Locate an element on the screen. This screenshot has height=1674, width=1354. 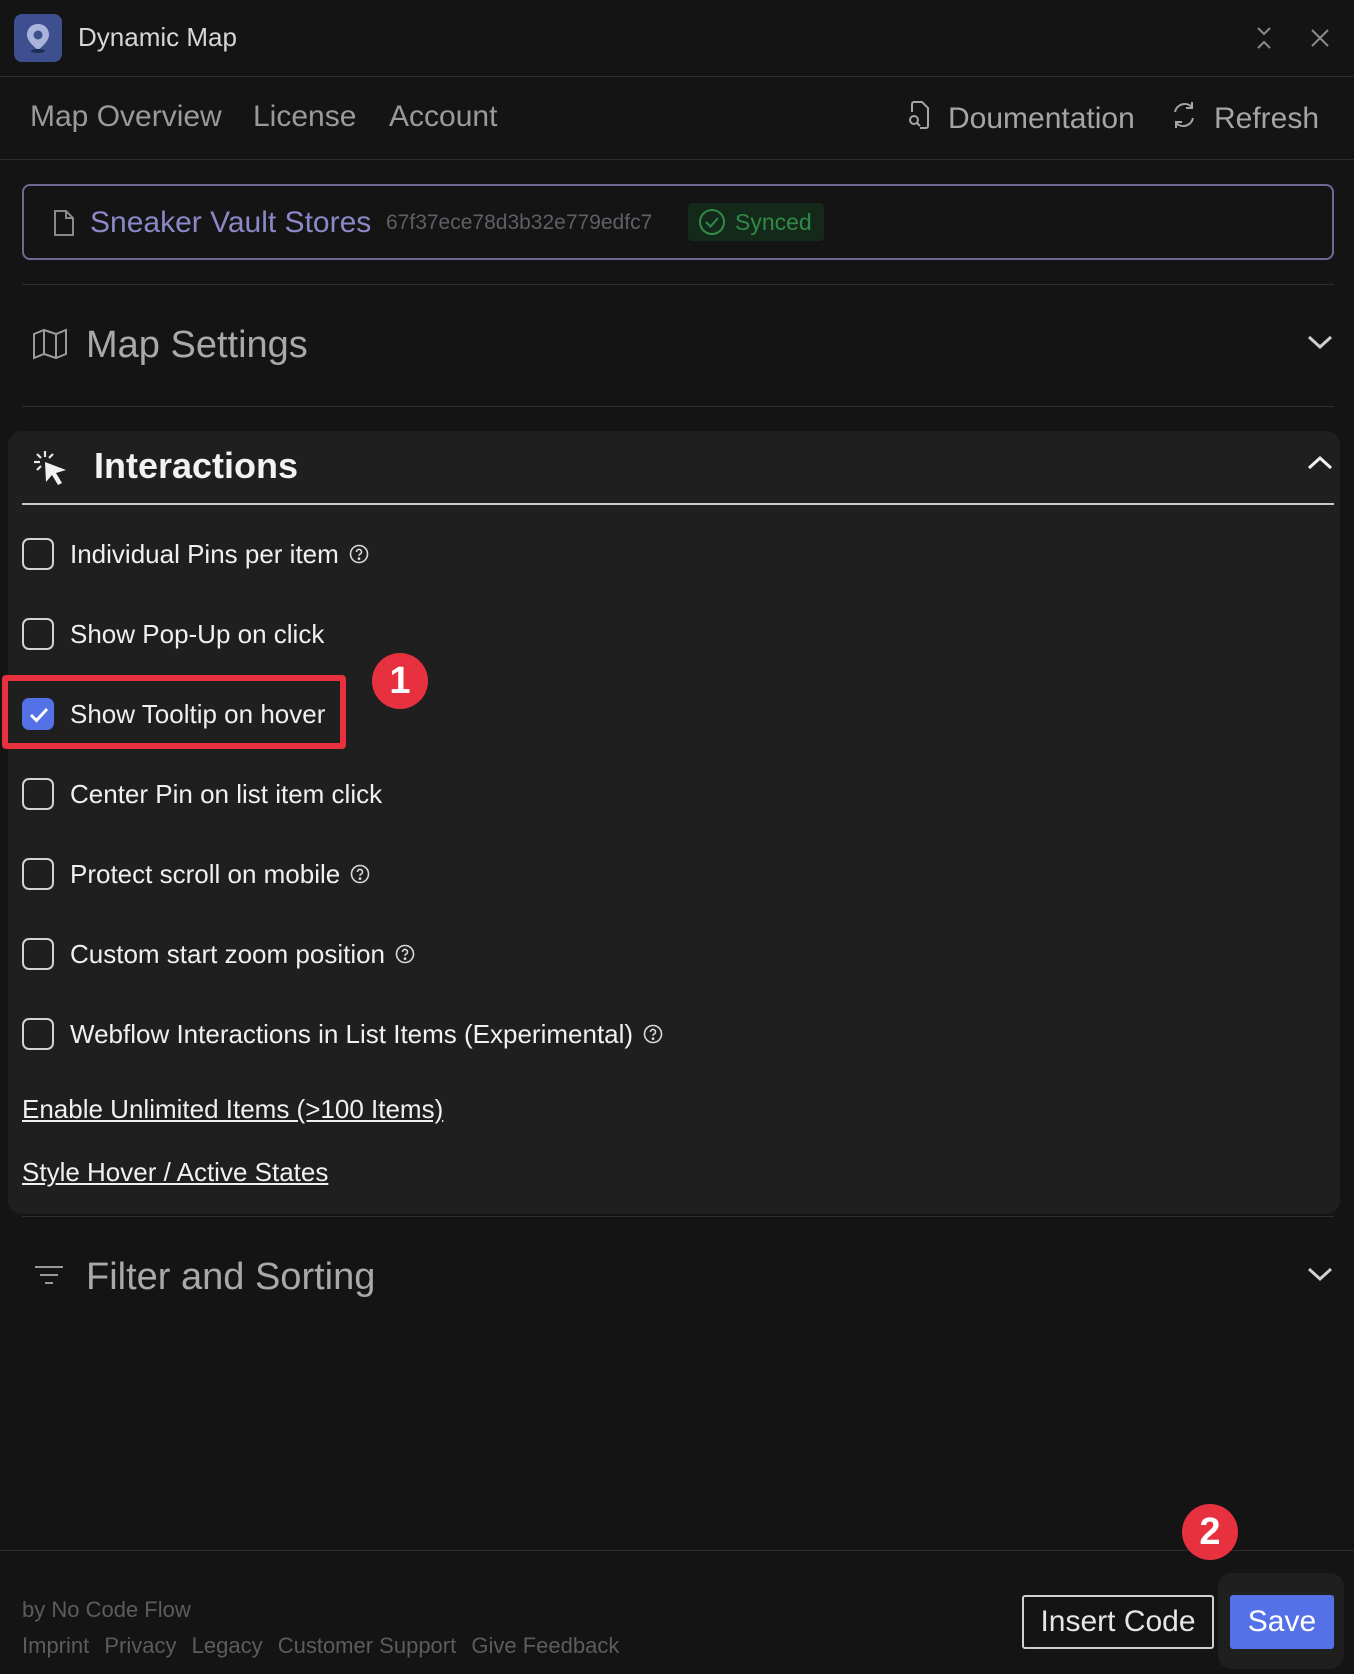
option-label: Protect scroll on mobile is located at coordinates (205, 873).